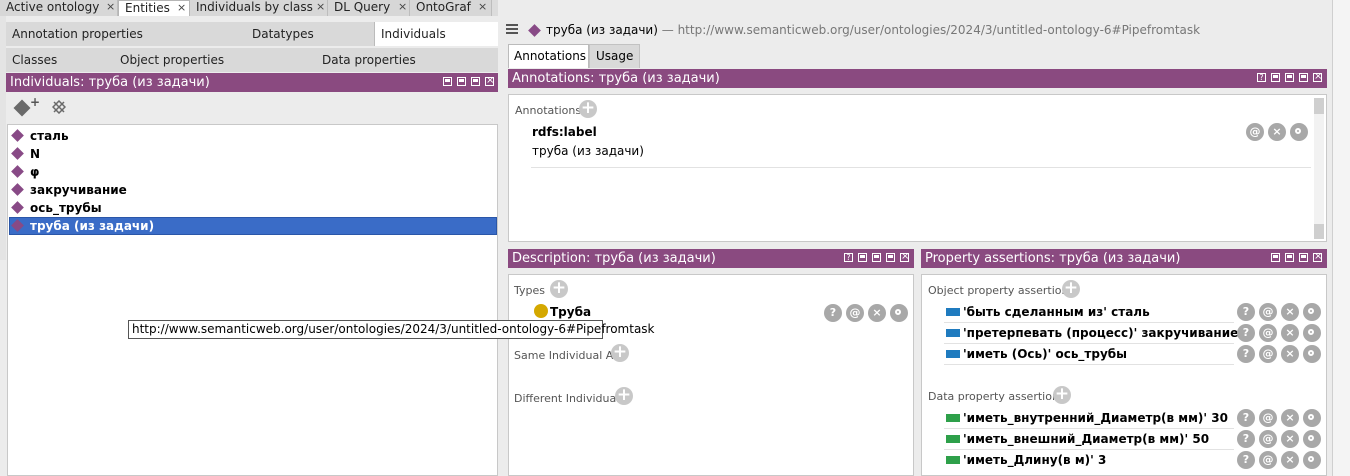  Describe the element at coordinates (953, 333) in the screenshot. I see `object-property-icon` at that location.